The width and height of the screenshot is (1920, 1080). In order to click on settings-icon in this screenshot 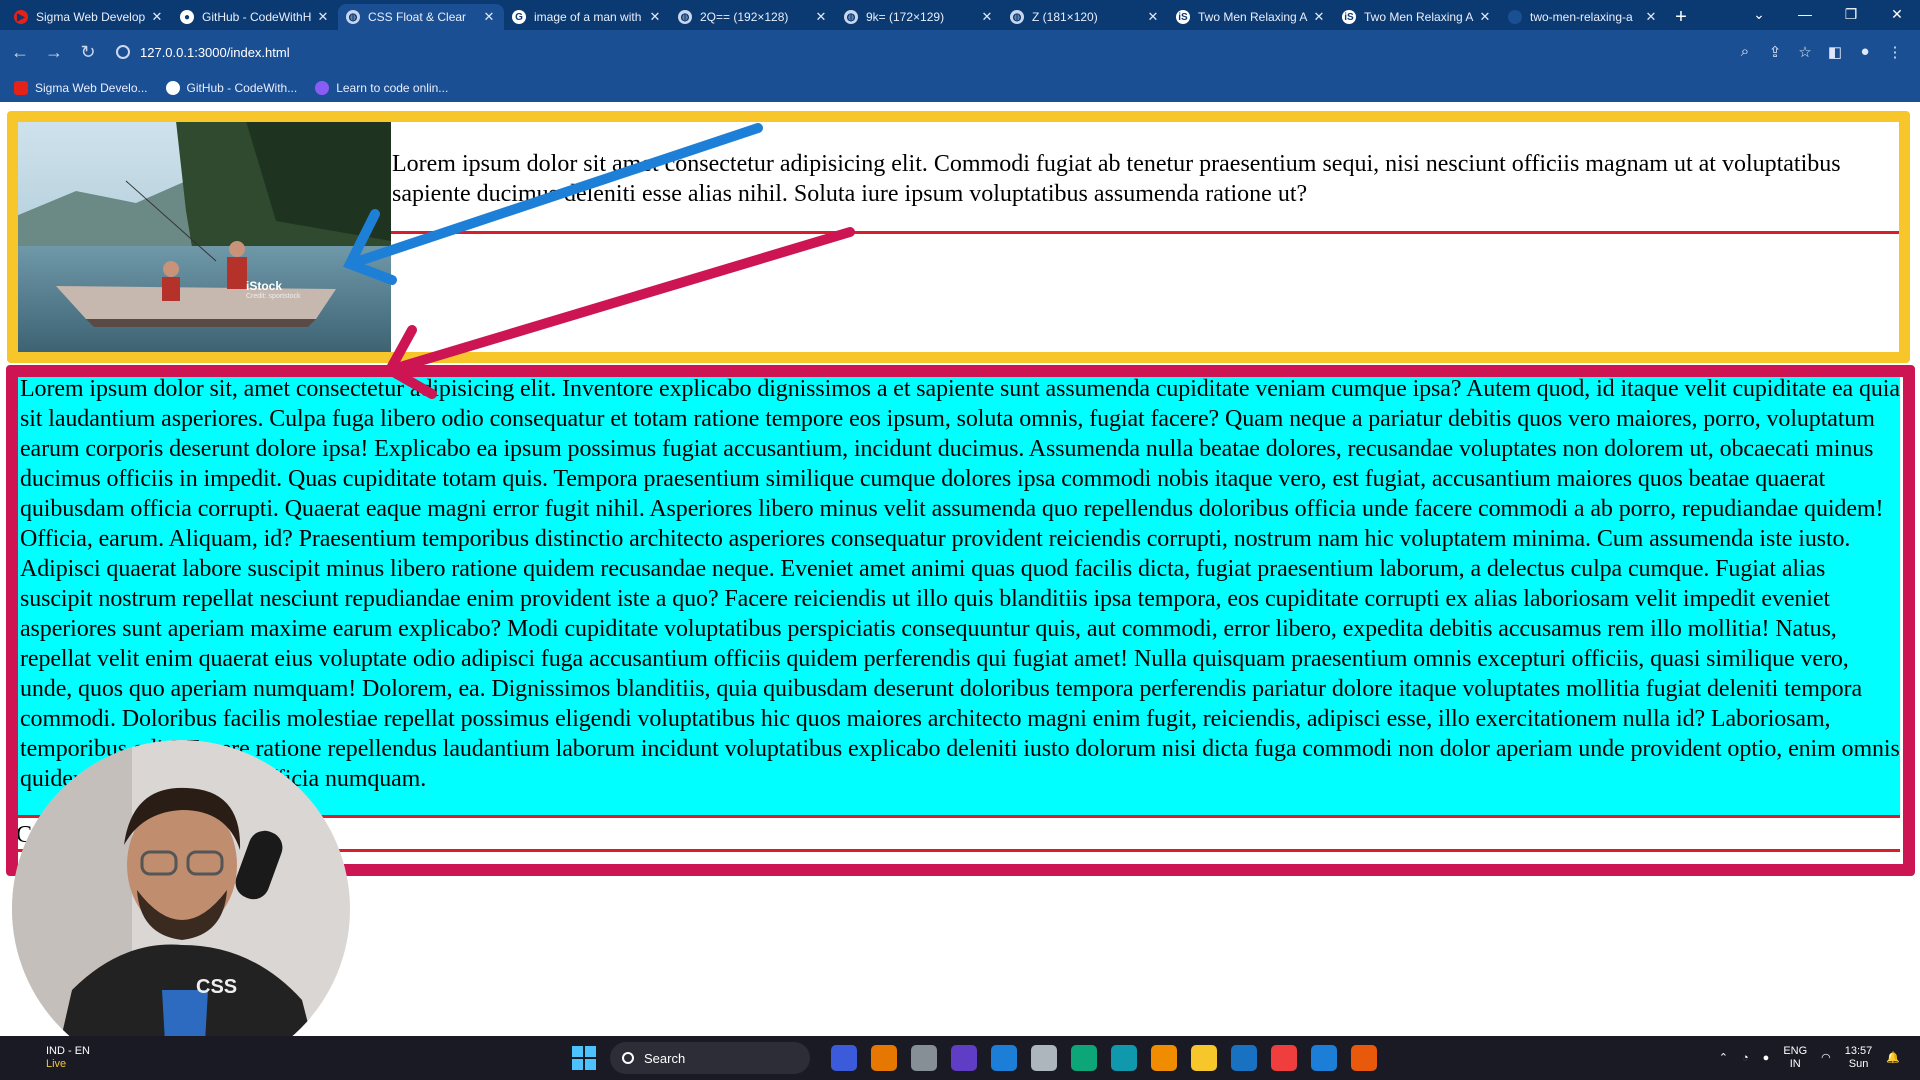, I will do `click(1044, 1058)`.